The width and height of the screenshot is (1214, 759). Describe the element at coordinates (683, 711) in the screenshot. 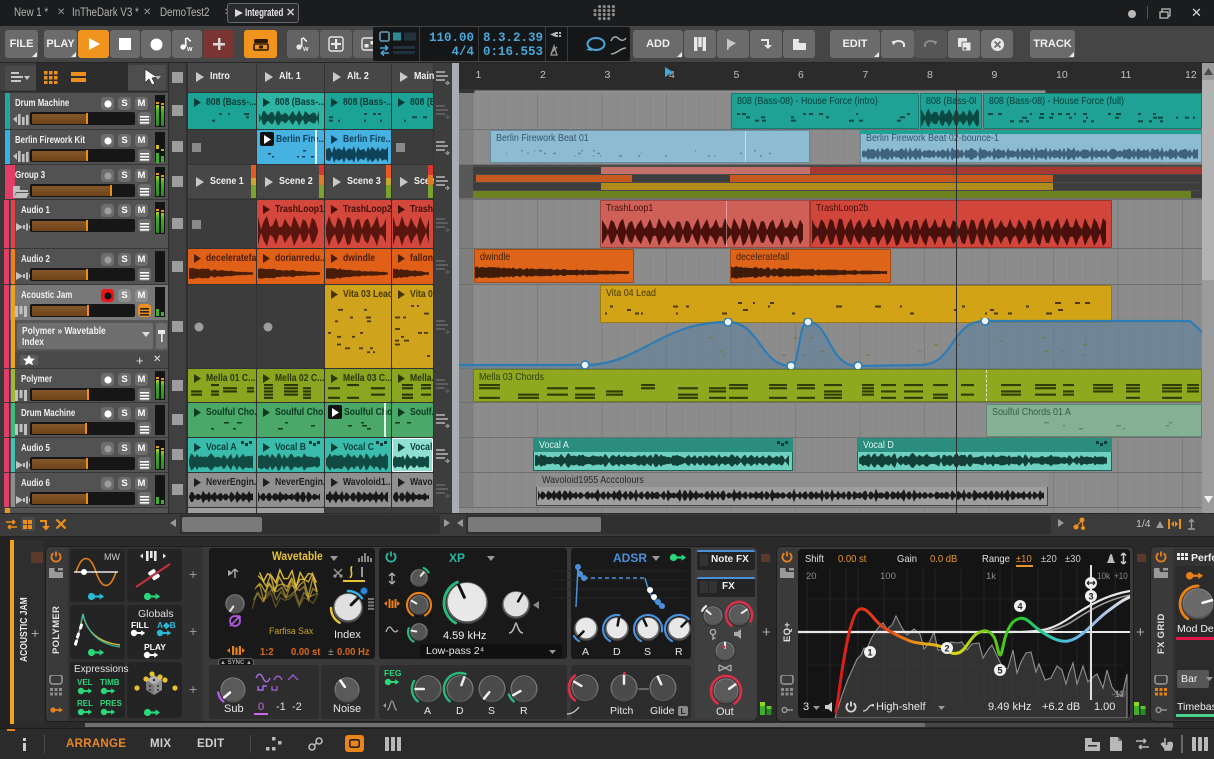

I see `svg-text: L` at that location.